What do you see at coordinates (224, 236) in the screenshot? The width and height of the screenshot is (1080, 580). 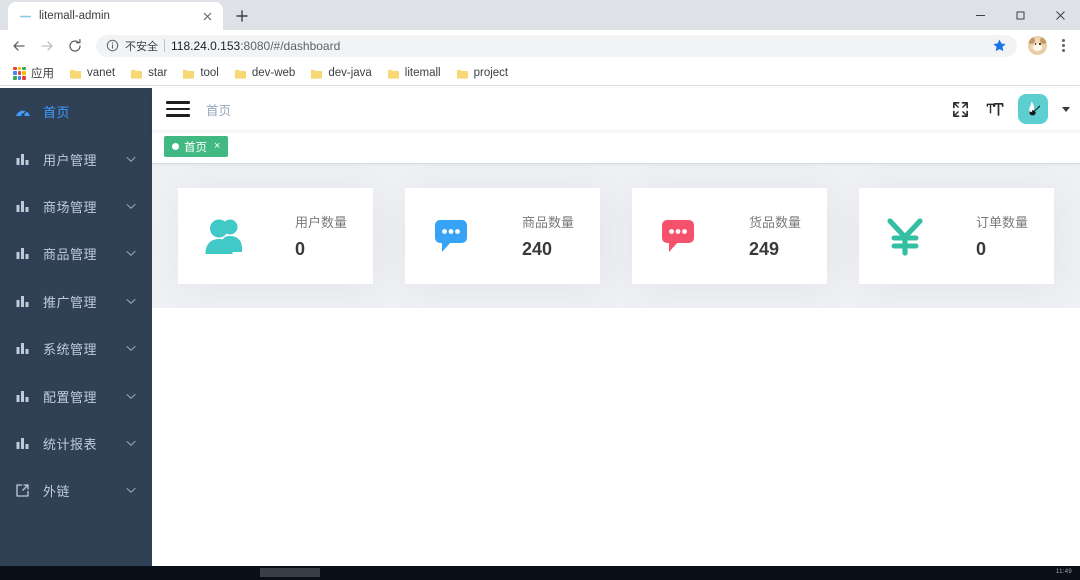 I see `people-icon` at bounding box center [224, 236].